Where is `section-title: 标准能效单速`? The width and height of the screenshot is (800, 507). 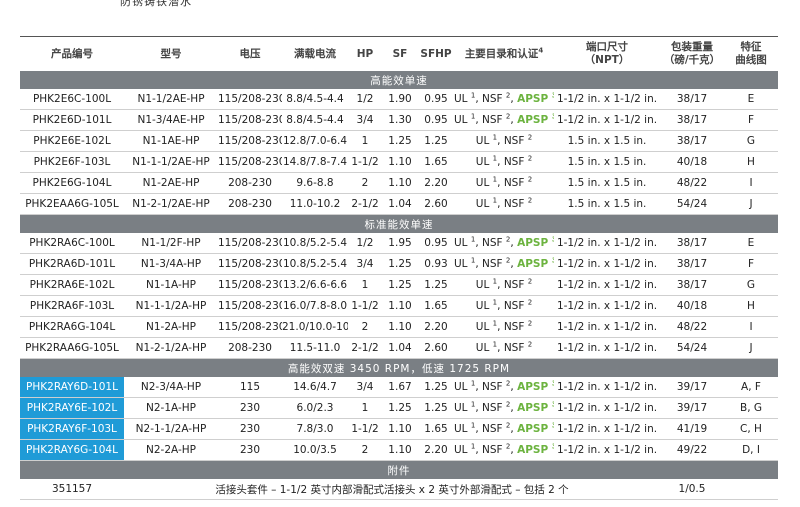
section-title: 标准能效单速 is located at coordinates (399, 223).